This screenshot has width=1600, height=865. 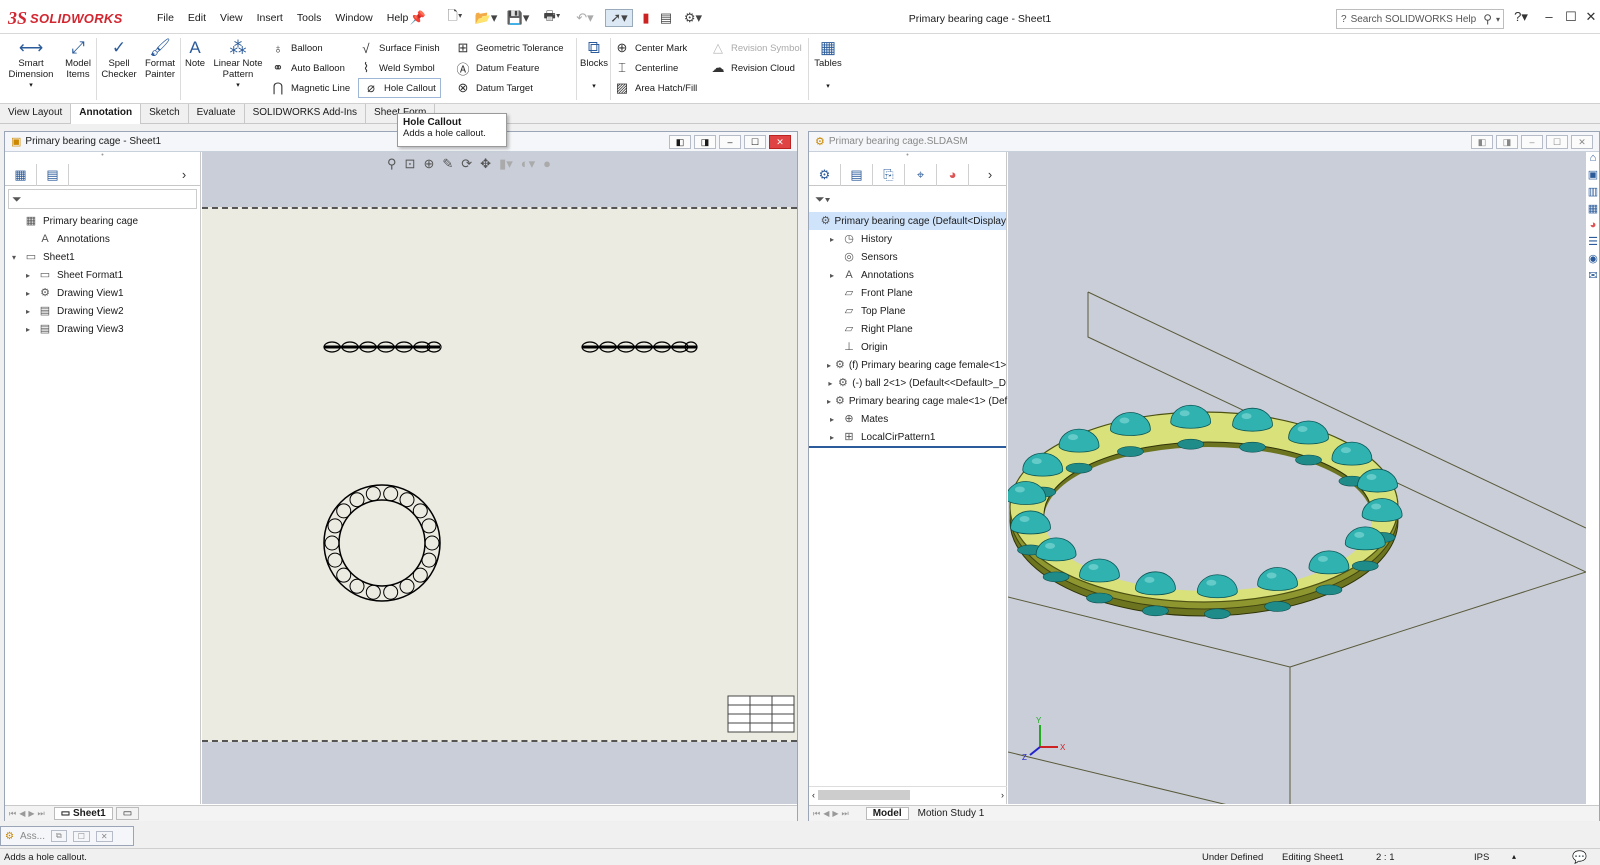 I want to click on scroll-right-icon: ›, so click(x=1002, y=795).